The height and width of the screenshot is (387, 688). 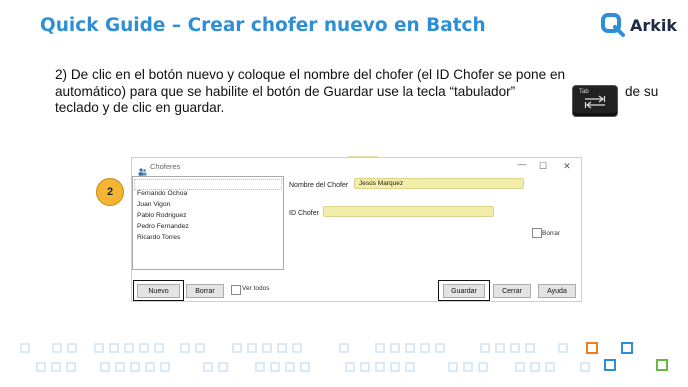 What do you see at coordinates (522, 164) in the screenshot?
I see `minimize-icon: —` at bounding box center [522, 164].